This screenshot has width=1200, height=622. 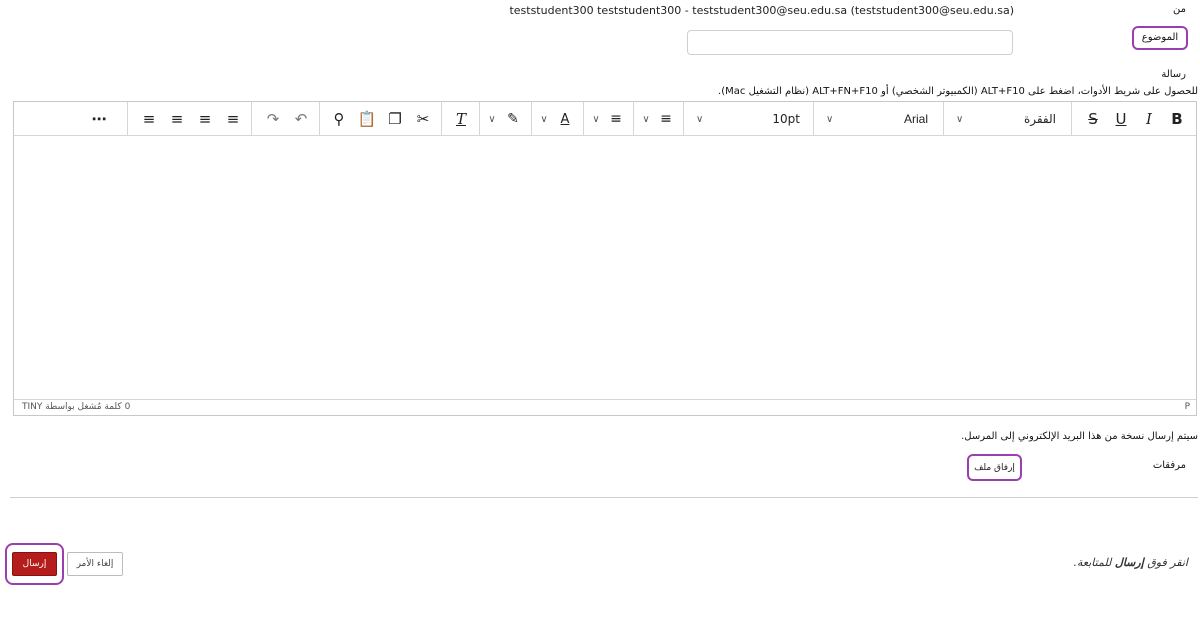 What do you see at coordinates (34, 564) in the screenshot?
I see `send-button: إرسال` at bounding box center [34, 564].